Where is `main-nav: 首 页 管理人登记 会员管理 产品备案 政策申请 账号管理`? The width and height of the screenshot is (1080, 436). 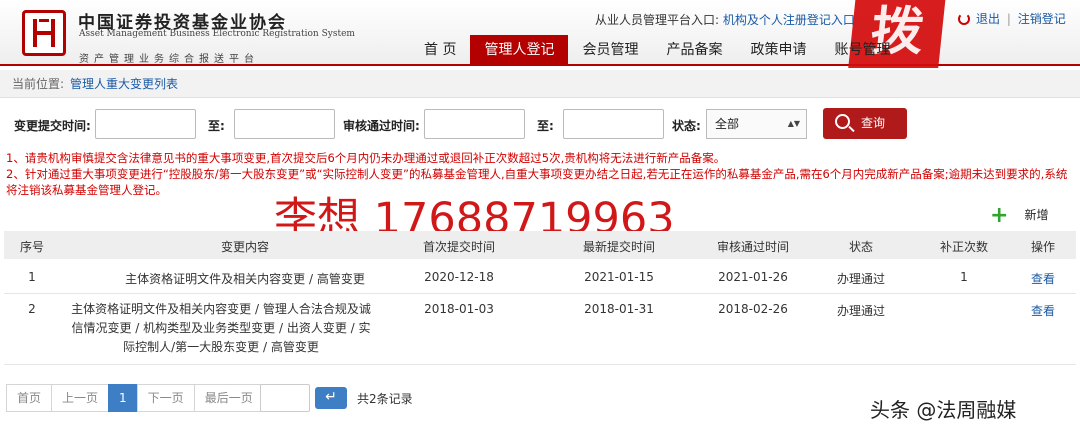 main-nav: 首 页 管理人登记 会员管理 产品备案 政策申请 账号管理 is located at coordinates (657, 50).